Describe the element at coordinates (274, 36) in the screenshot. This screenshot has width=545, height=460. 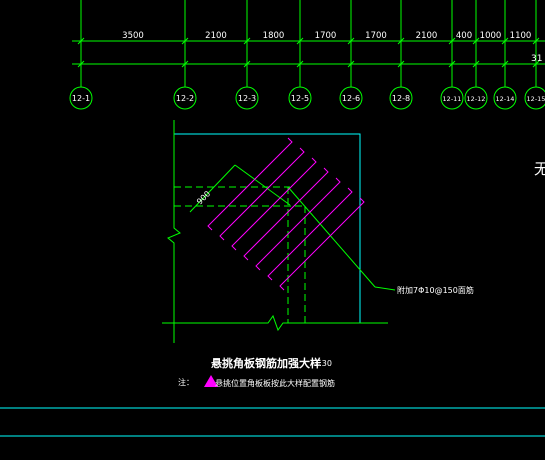
I see `dimension-text: 1800` at that location.